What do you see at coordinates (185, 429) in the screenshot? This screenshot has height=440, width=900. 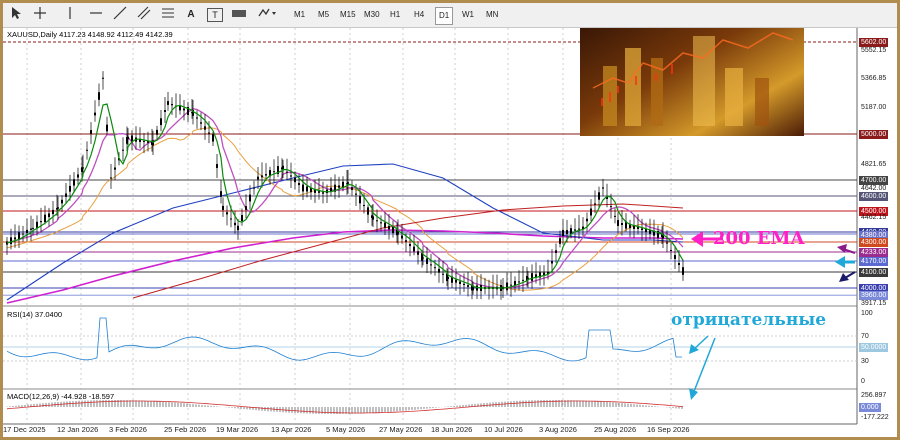 I see `time-label: 25 Feb 2026` at bounding box center [185, 429].